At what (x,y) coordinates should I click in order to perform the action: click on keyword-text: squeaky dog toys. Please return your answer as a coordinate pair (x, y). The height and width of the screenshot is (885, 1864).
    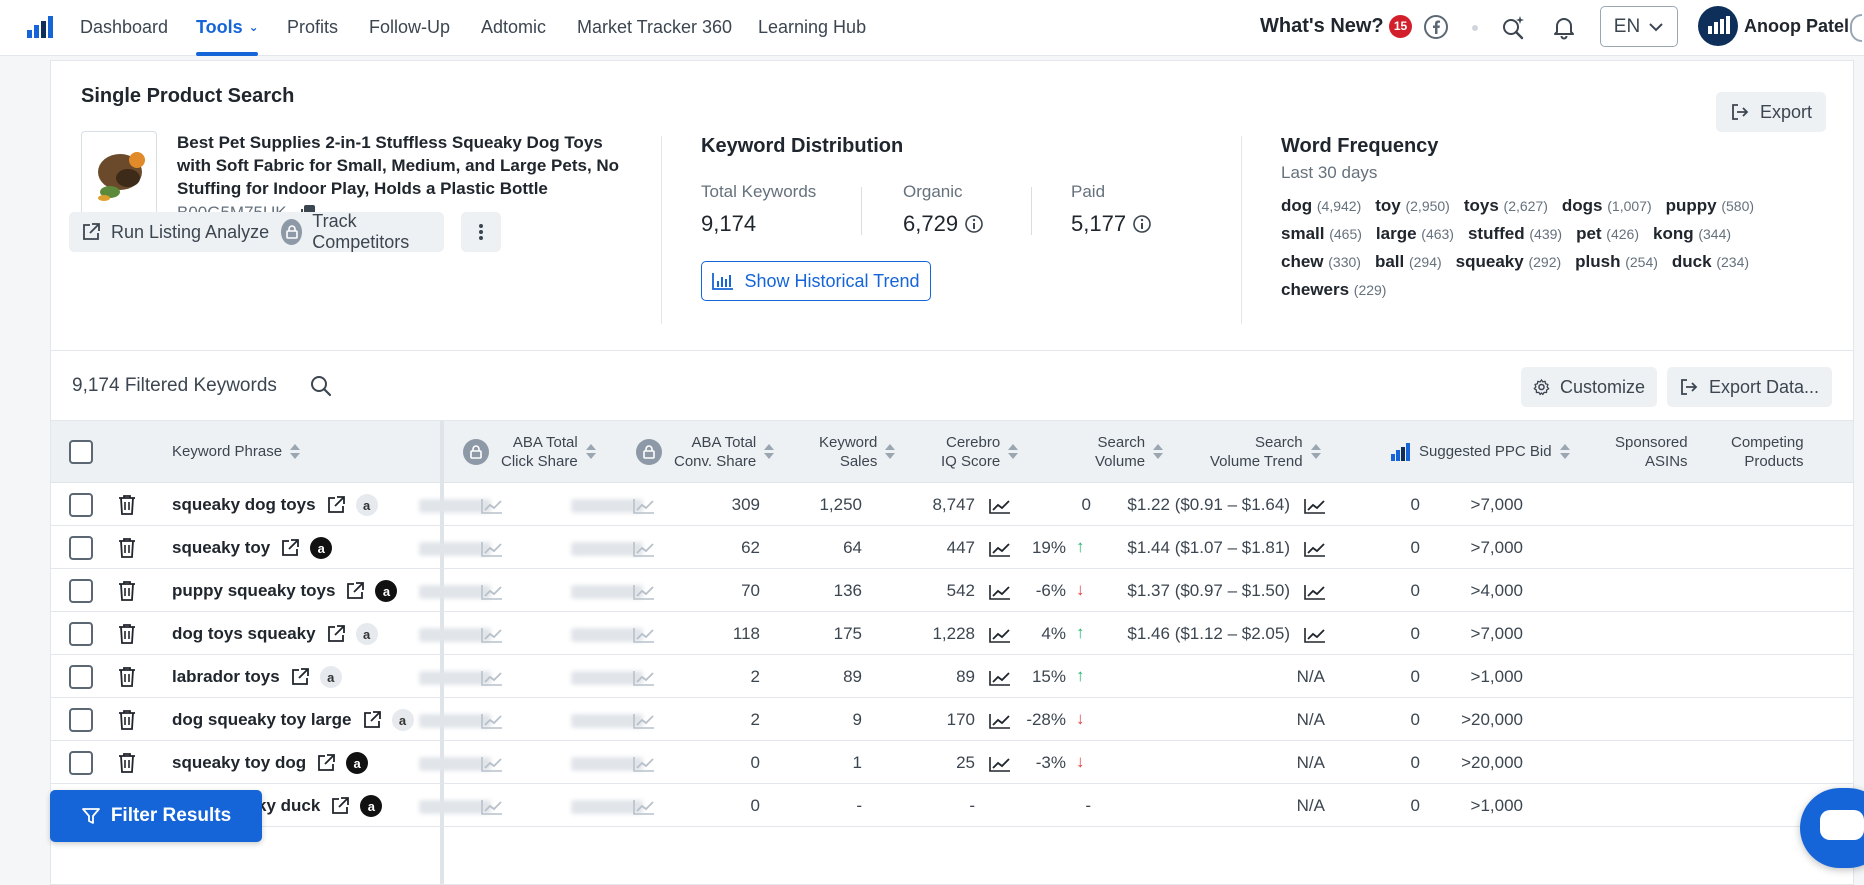
    Looking at the image, I should click on (244, 505).